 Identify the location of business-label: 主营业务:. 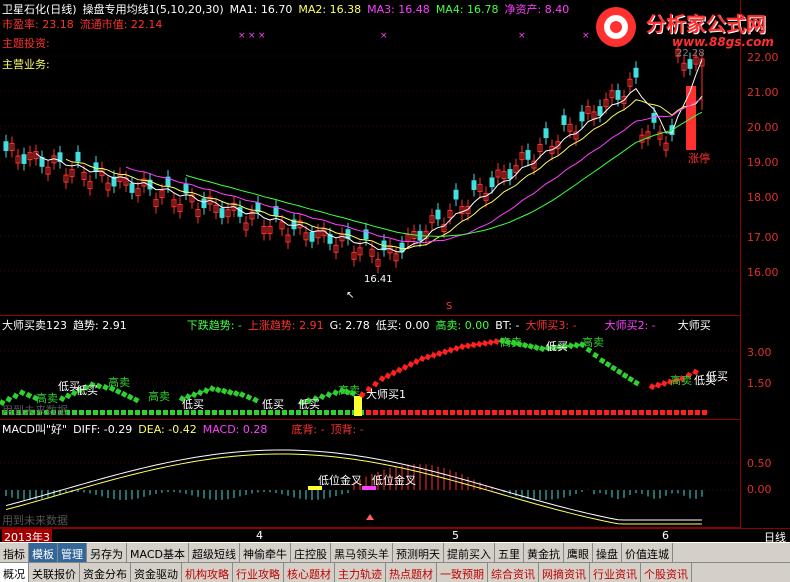
(26, 64).